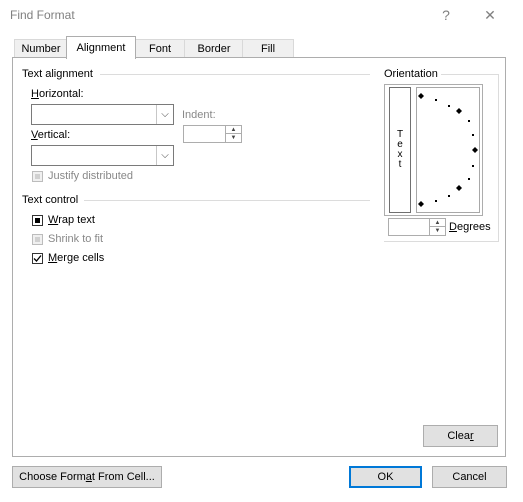 Image resolution: width=523 pixels, height=502 pixels. What do you see at coordinates (214, 48) in the screenshot?
I see `tab-border: Border` at bounding box center [214, 48].